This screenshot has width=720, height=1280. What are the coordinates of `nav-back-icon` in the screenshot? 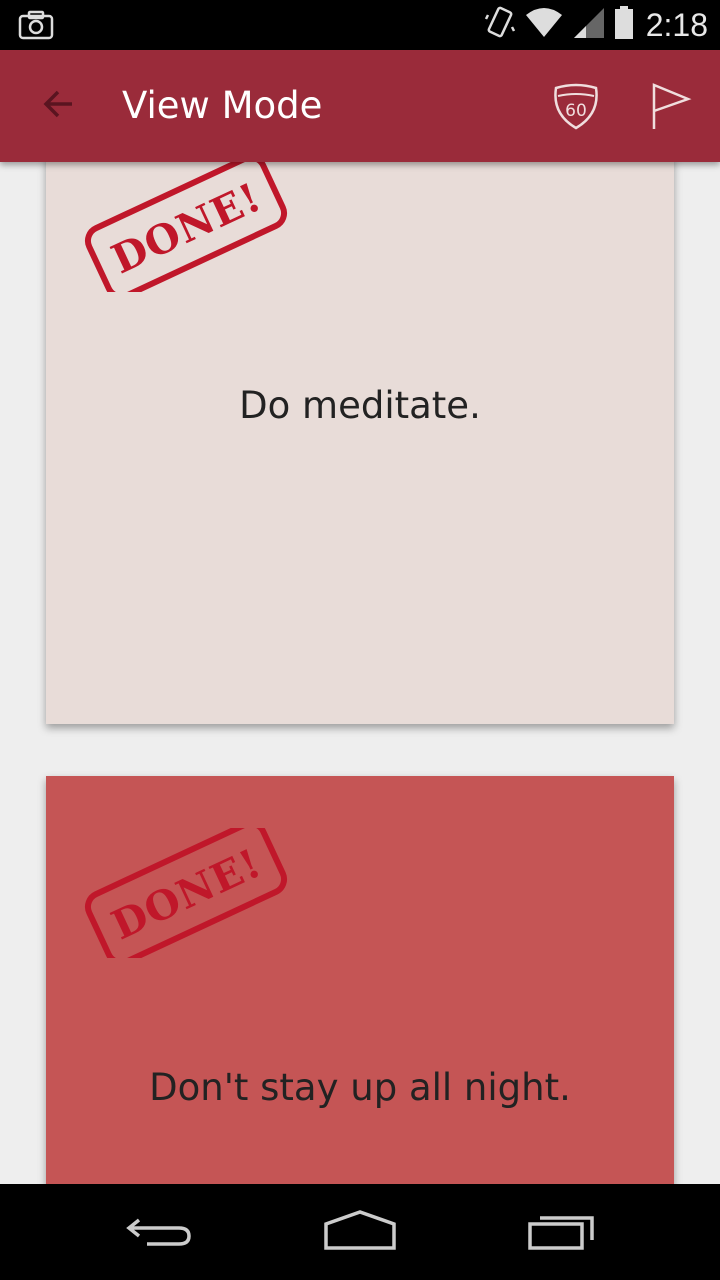 It's located at (160, 1232).